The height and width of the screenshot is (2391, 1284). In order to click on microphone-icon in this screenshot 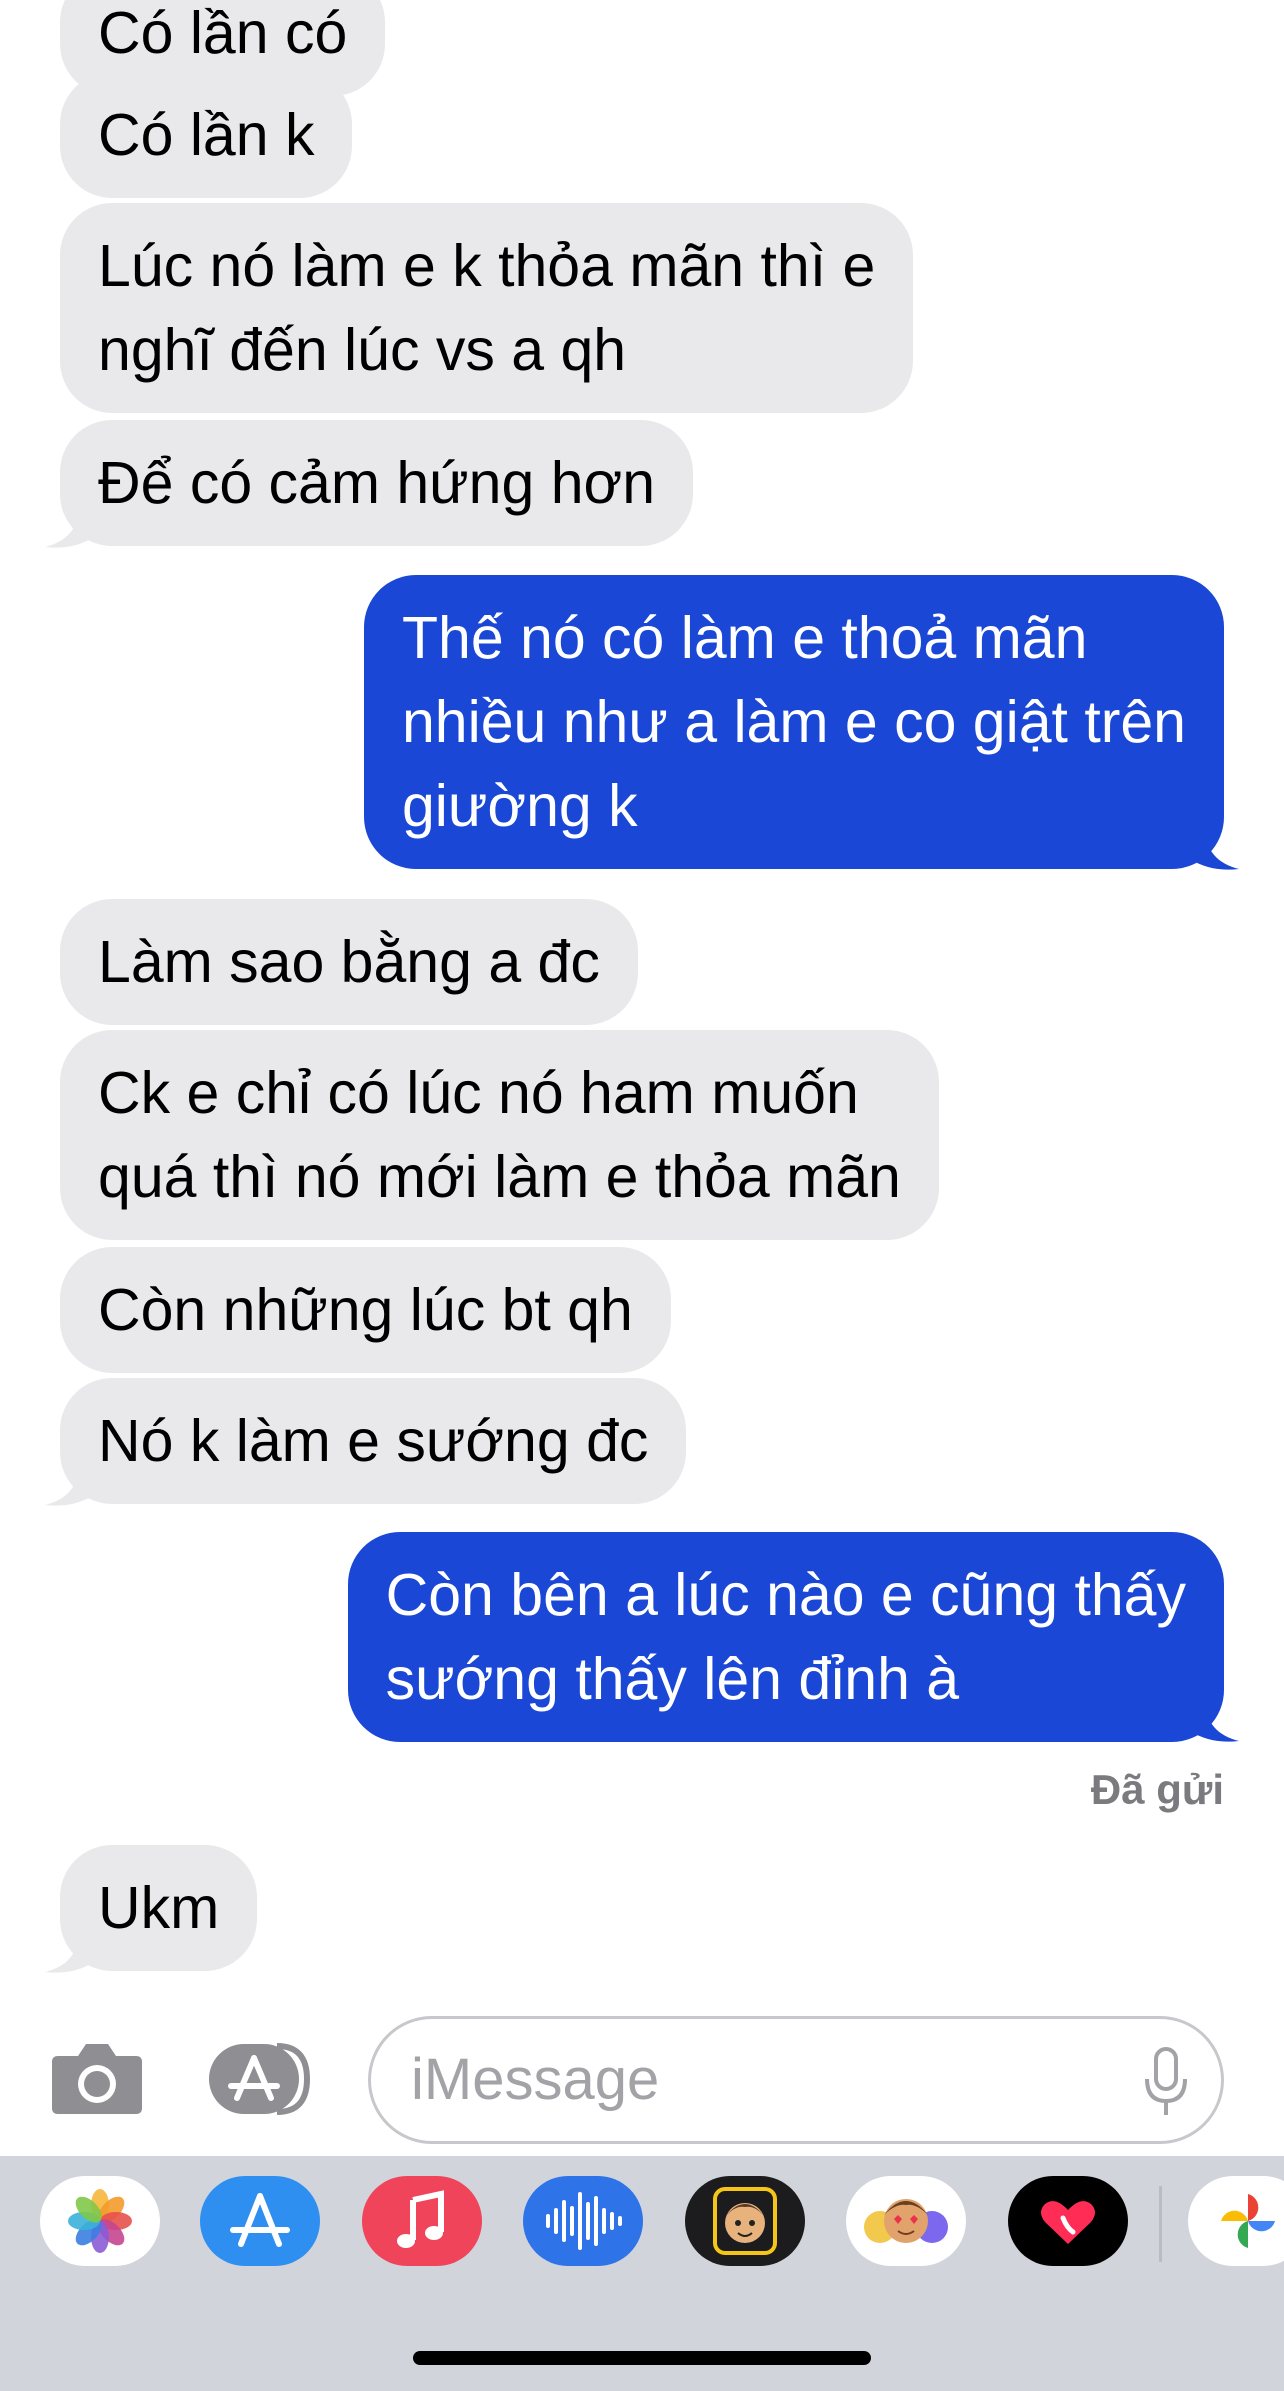, I will do `click(1166, 2082)`.